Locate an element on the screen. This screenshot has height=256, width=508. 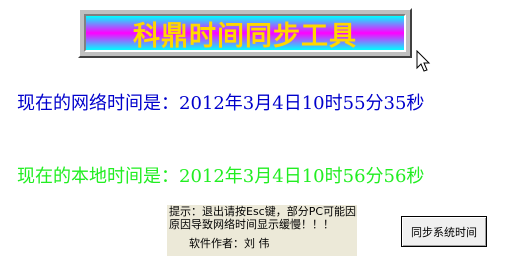
title-banner: 科鼎时间同步工具 is located at coordinates (245, 33).